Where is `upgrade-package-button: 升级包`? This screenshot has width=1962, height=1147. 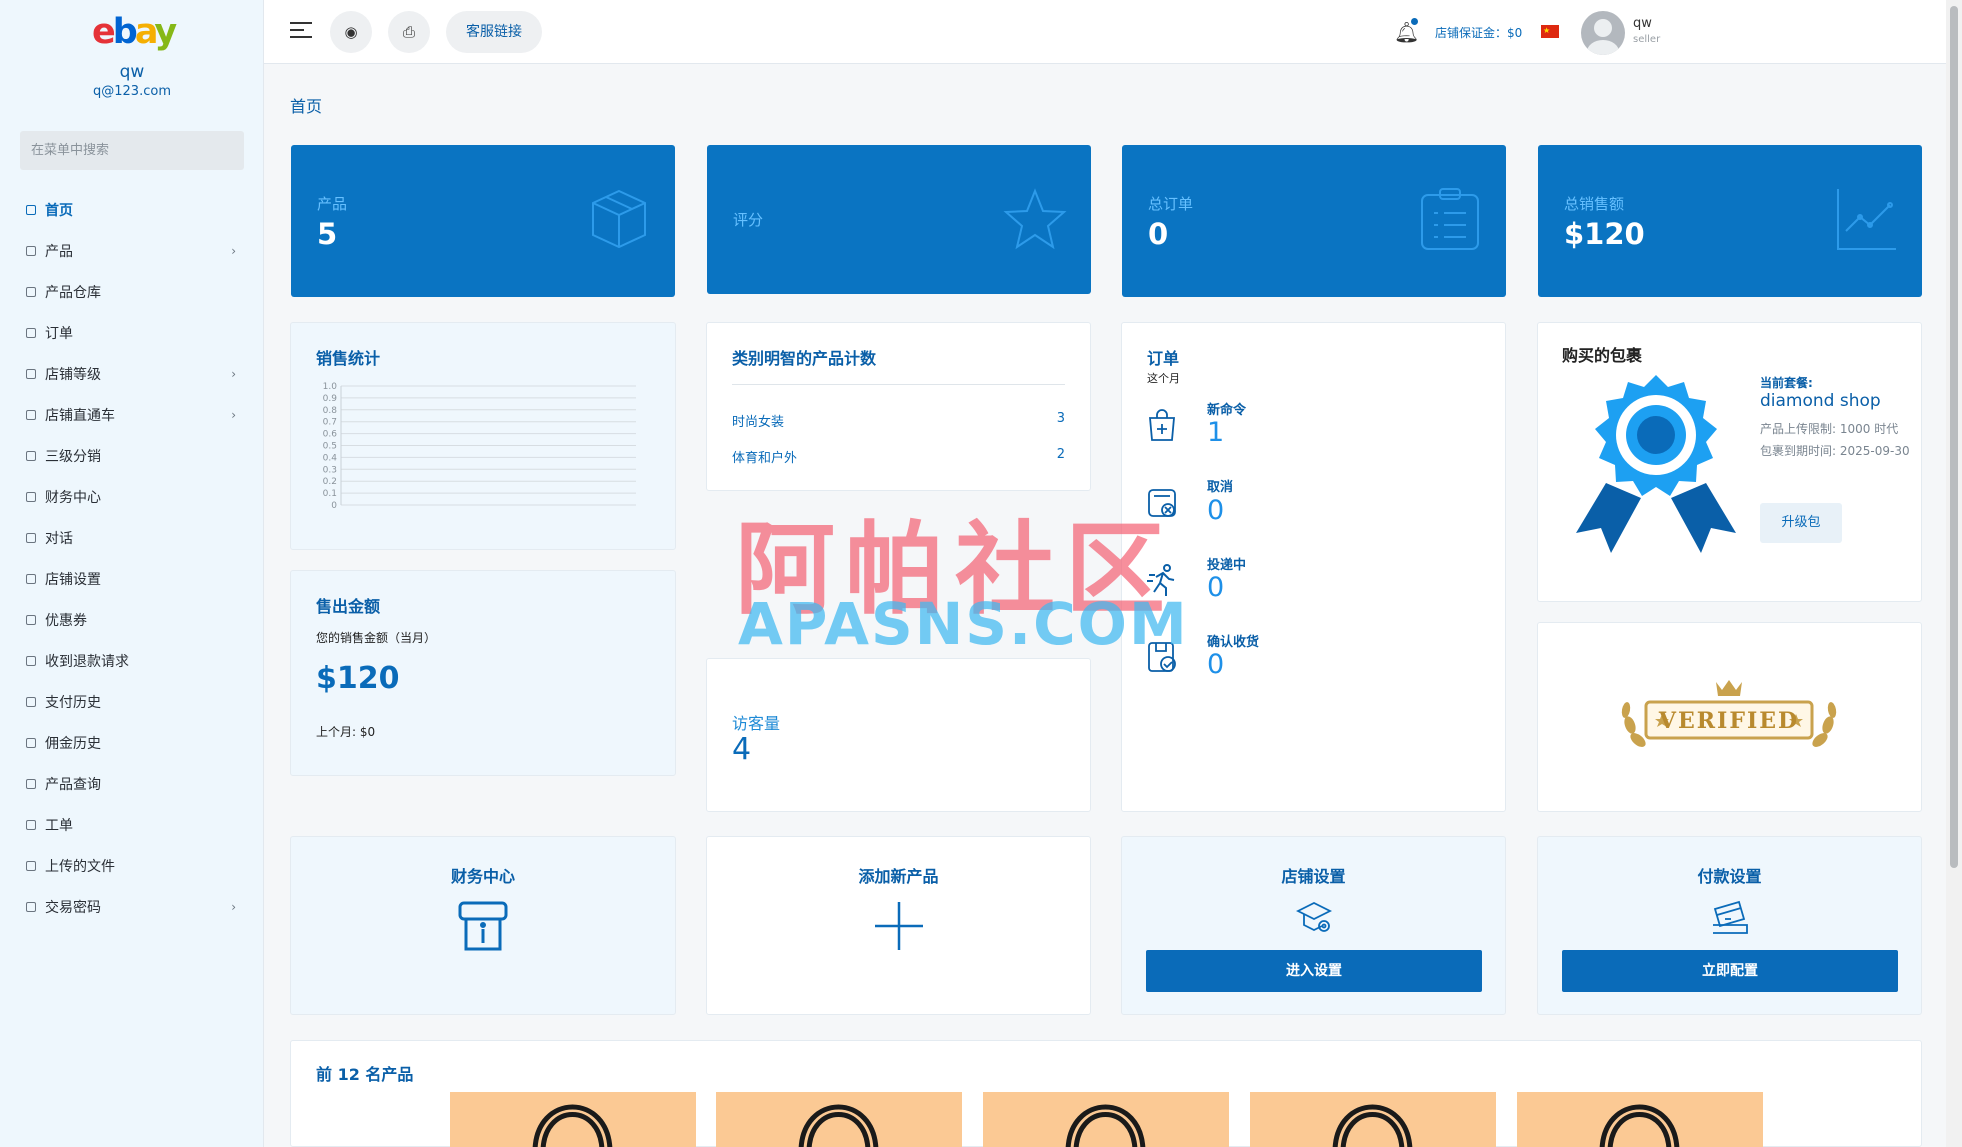 upgrade-package-button: 升级包 is located at coordinates (1801, 523).